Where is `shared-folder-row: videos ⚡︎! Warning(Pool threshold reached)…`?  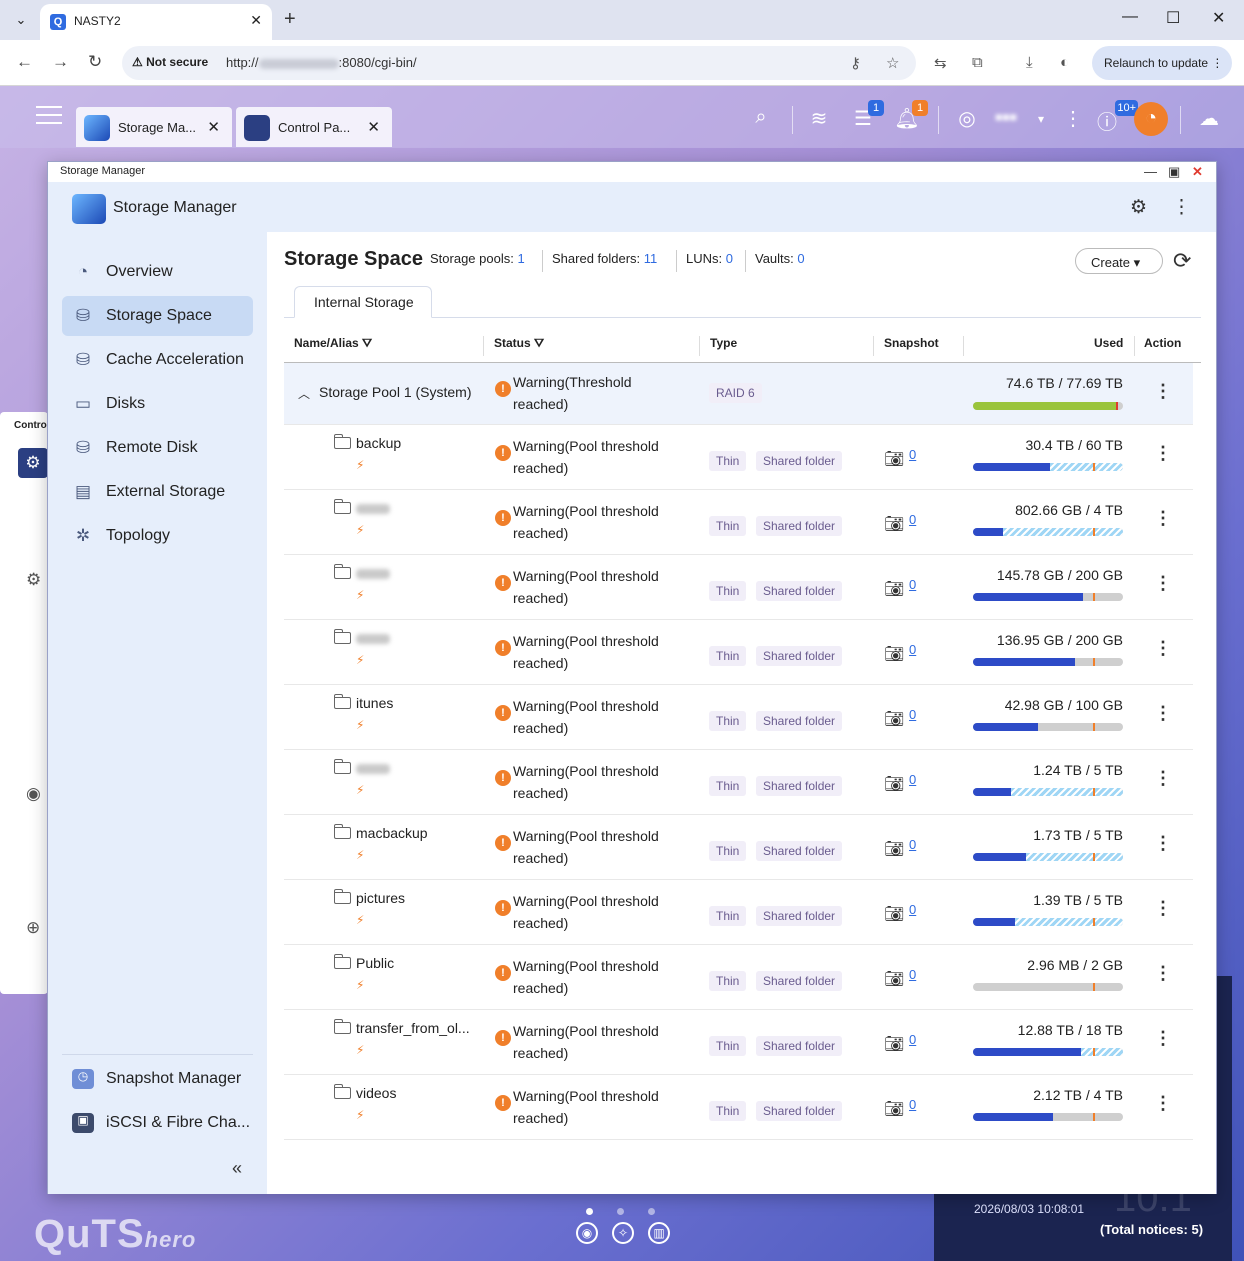
shared-folder-row: videos ⚡︎! Warning(Pool threshold reached)… is located at coordinates (738, 1107).